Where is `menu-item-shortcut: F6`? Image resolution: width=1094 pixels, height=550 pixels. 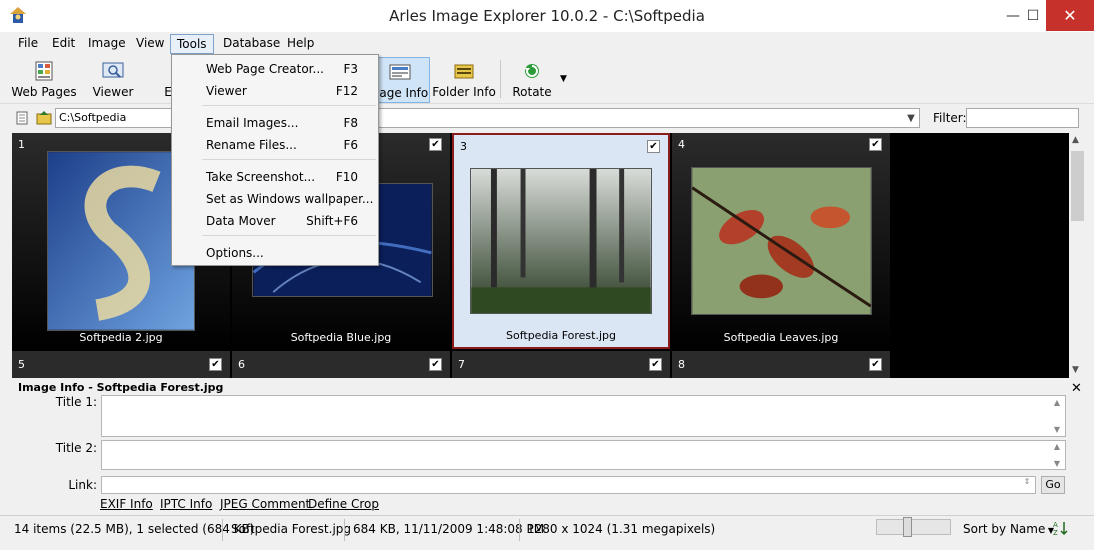 menu-item-shortcut: F6 is located at coordinates (350, 145).